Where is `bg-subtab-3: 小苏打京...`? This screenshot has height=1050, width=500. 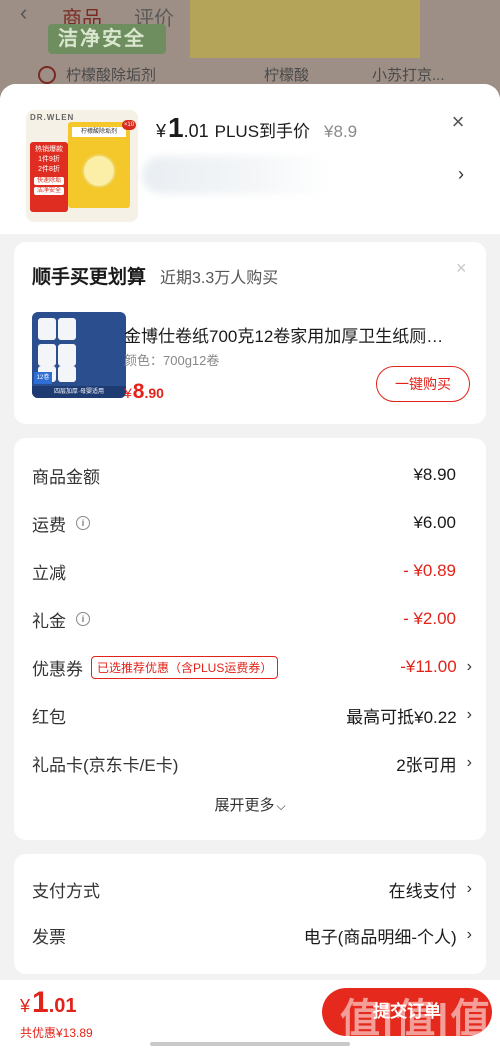 bg-subtab-3: 小苏打京... is located at coordinates (408, 75).